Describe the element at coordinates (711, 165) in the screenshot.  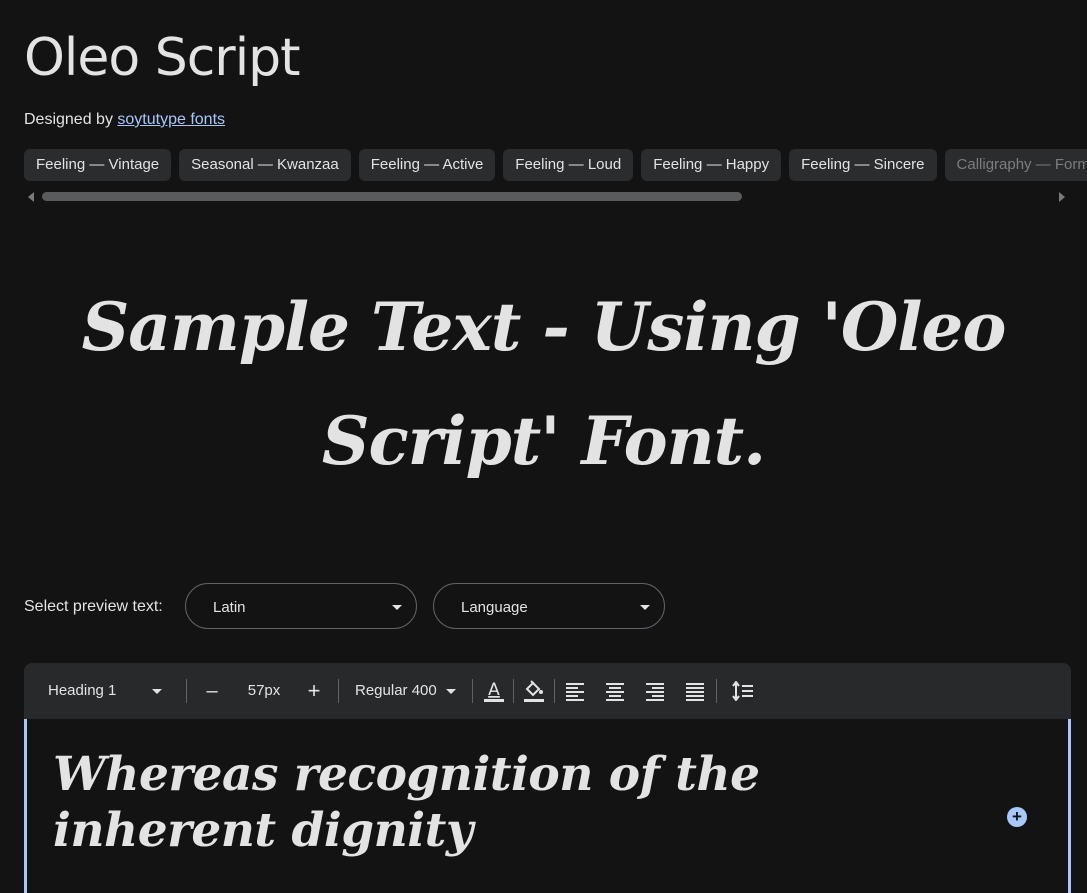
I see `tag-chip: Feeling — Happy` at that location.